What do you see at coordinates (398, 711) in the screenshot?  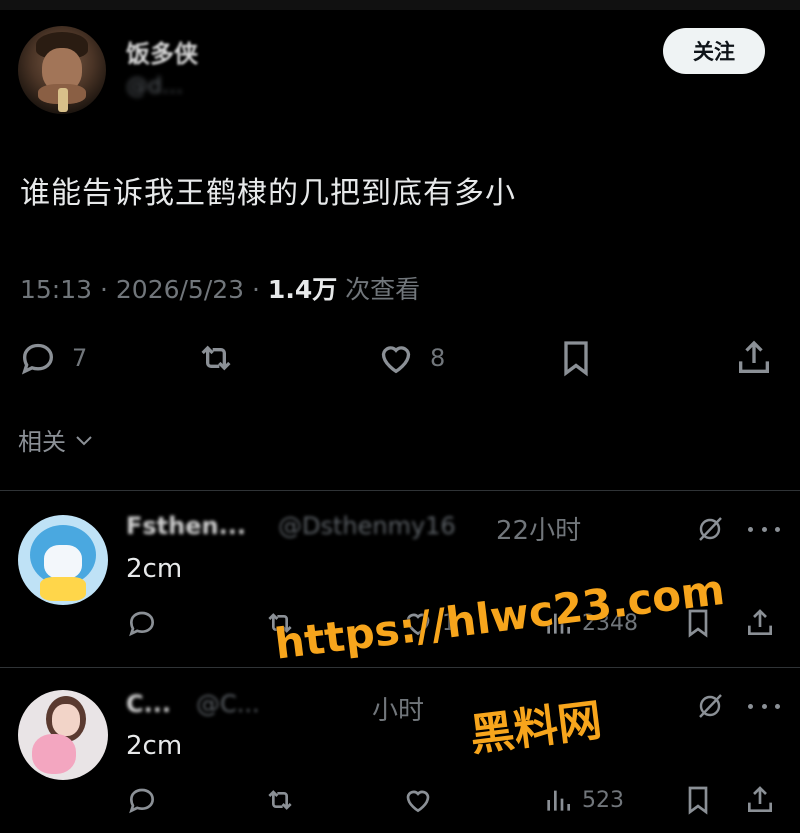 I see `reply-time: 小时` at bounding box center [398, 711].